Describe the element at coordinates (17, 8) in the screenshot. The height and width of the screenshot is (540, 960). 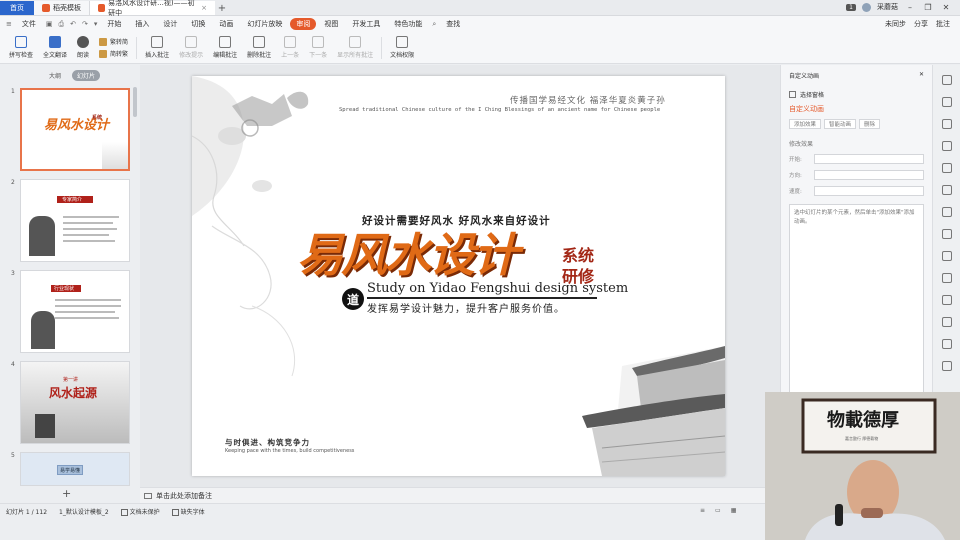
I see `tab-home: 首页` at that location.